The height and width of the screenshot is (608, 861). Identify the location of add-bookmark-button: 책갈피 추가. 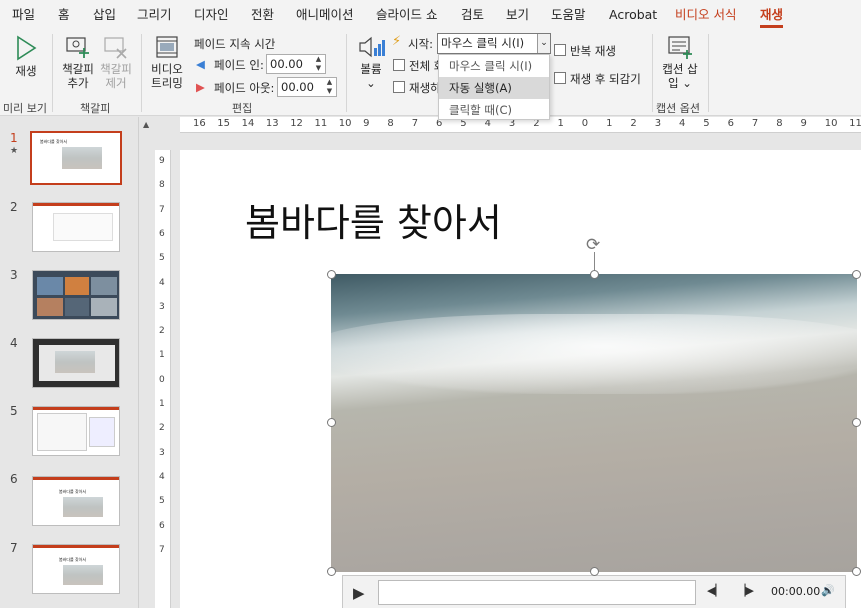
(78, 62).